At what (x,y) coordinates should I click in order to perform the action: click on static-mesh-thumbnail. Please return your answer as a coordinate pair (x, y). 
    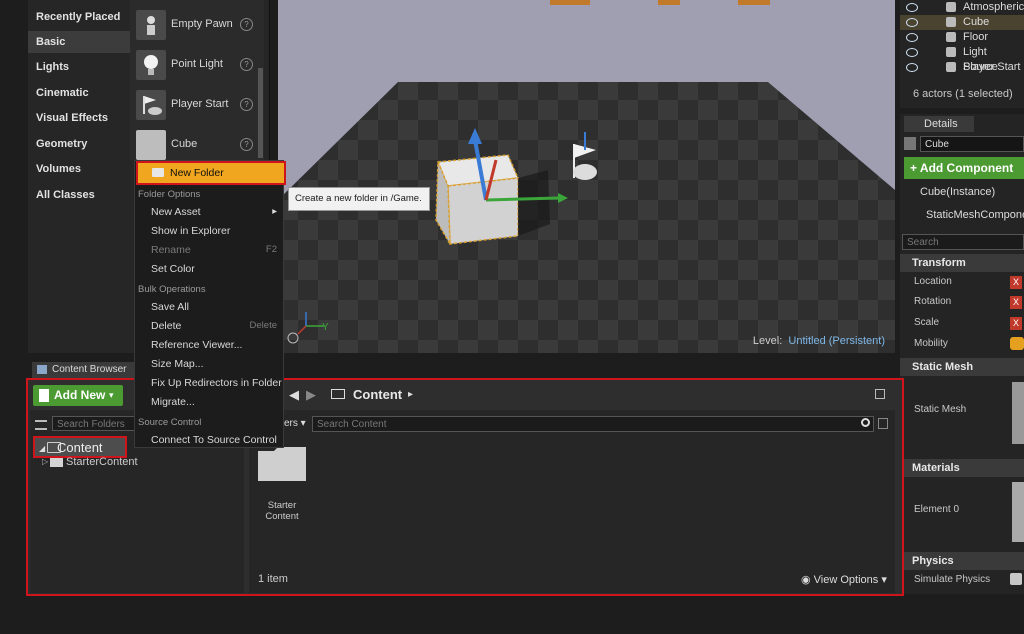
    Looking at the image, I should click on (1018, 413).